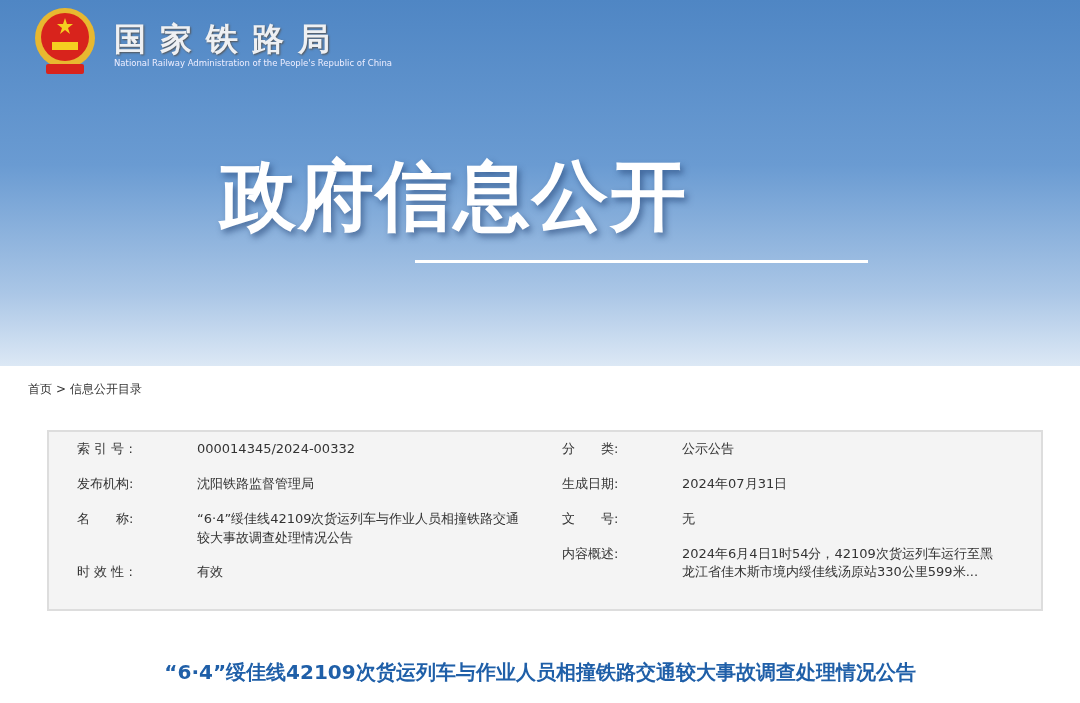 The image size is (1080, 703). I want to click on info-value: 沈阳铁路监督管理局, so click(256, 483).